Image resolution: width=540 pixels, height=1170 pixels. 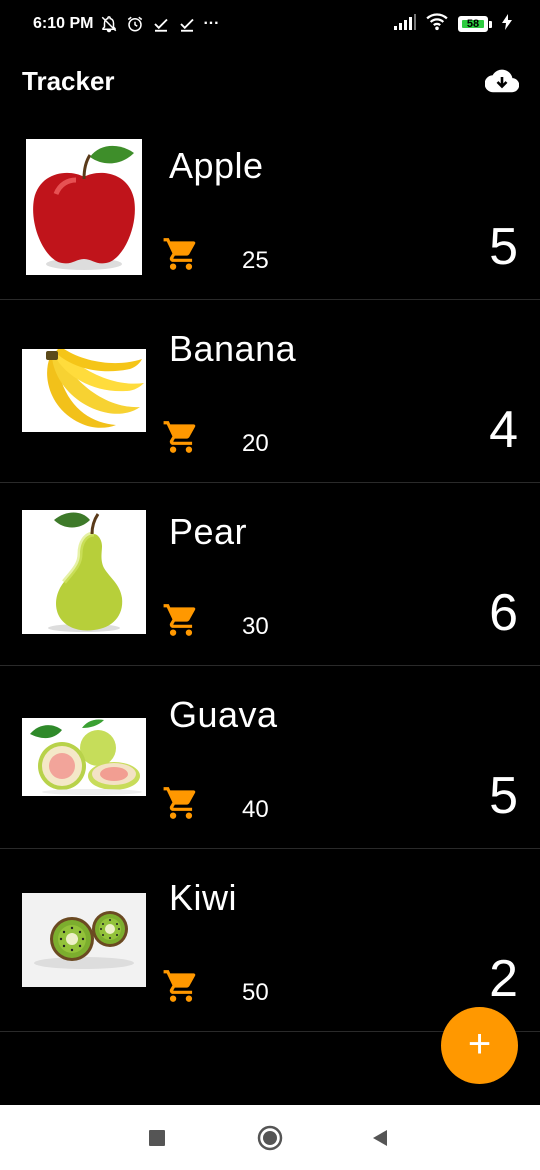 I want to click on fruit-price: 25, so click(x=255, y=260).